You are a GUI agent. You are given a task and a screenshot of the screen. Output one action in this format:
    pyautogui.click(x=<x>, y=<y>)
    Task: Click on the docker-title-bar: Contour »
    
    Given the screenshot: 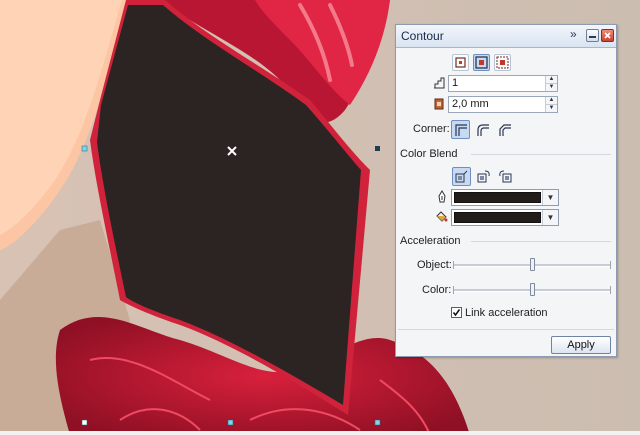 What is the action you would take?
    pyautogui.click(x=506, y=36)
    